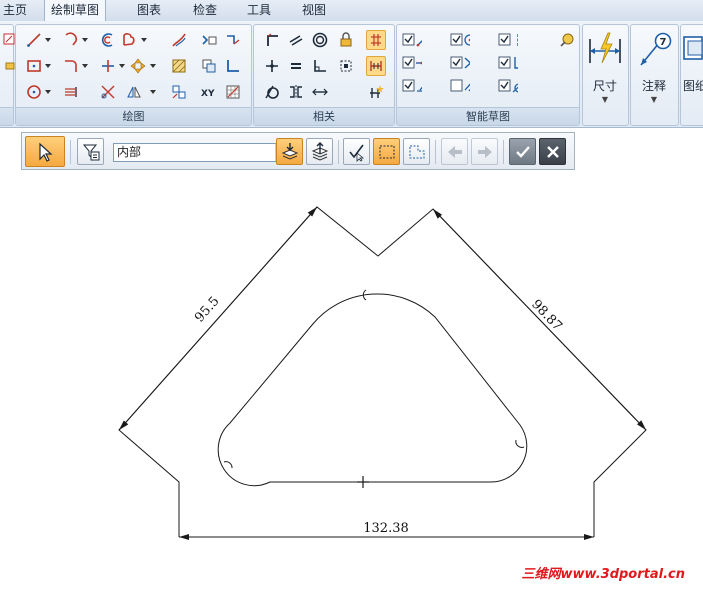  What do you see at coordinates (376, 92) in the screenshot?
I see `relationship-assistant-icon` at bounding box center [376, 92].